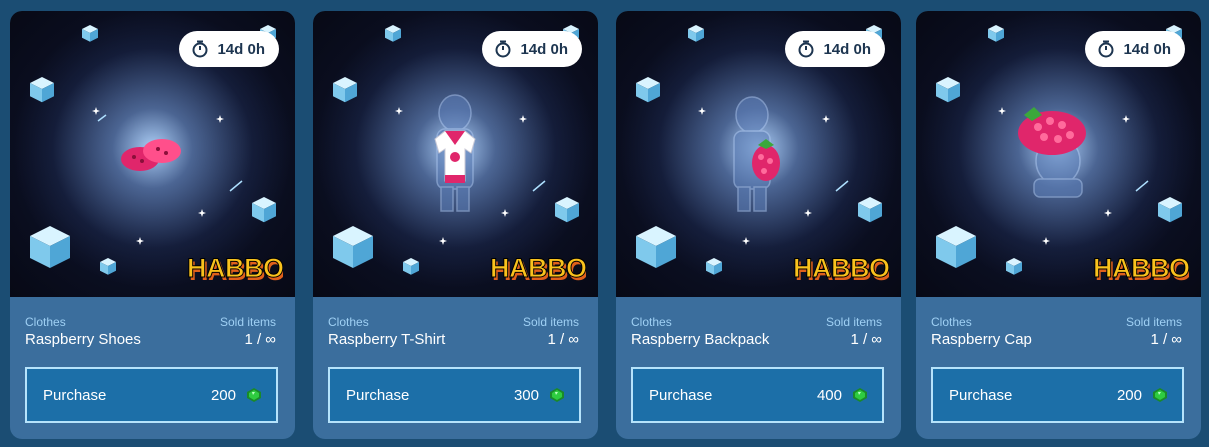  Describe the element at coordinates (757, 395) in the screenshot. I see `purchase-button: Purchase 400` at that location.